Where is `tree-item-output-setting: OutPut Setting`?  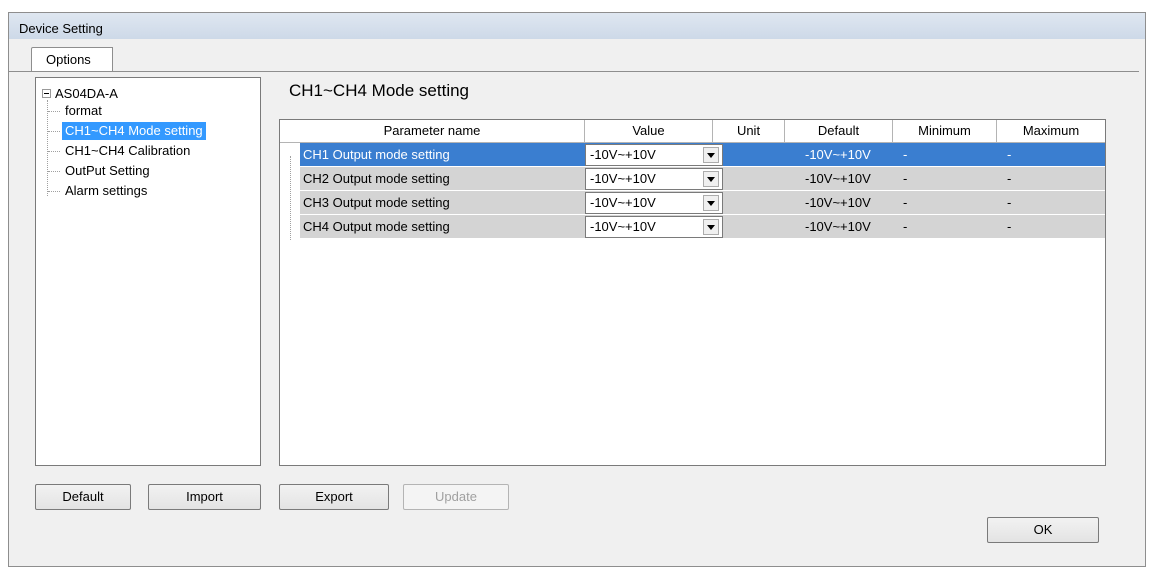
tree-item-output-setting: OutPut Setting is located at coordinates (100, 171).